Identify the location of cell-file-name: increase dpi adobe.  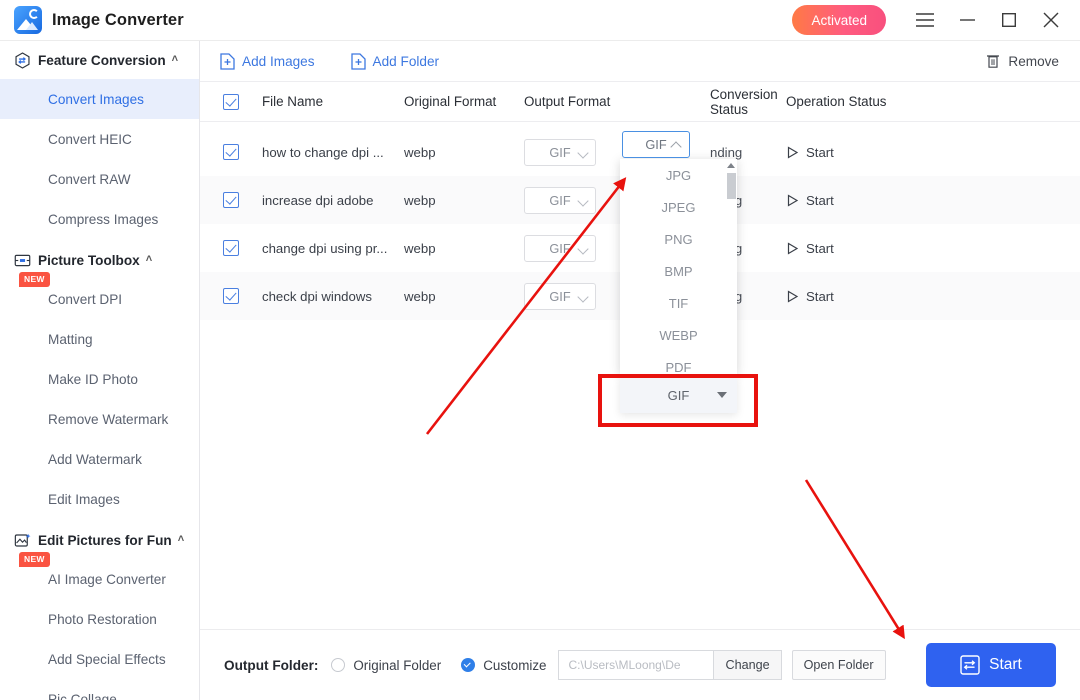
(318, 200).